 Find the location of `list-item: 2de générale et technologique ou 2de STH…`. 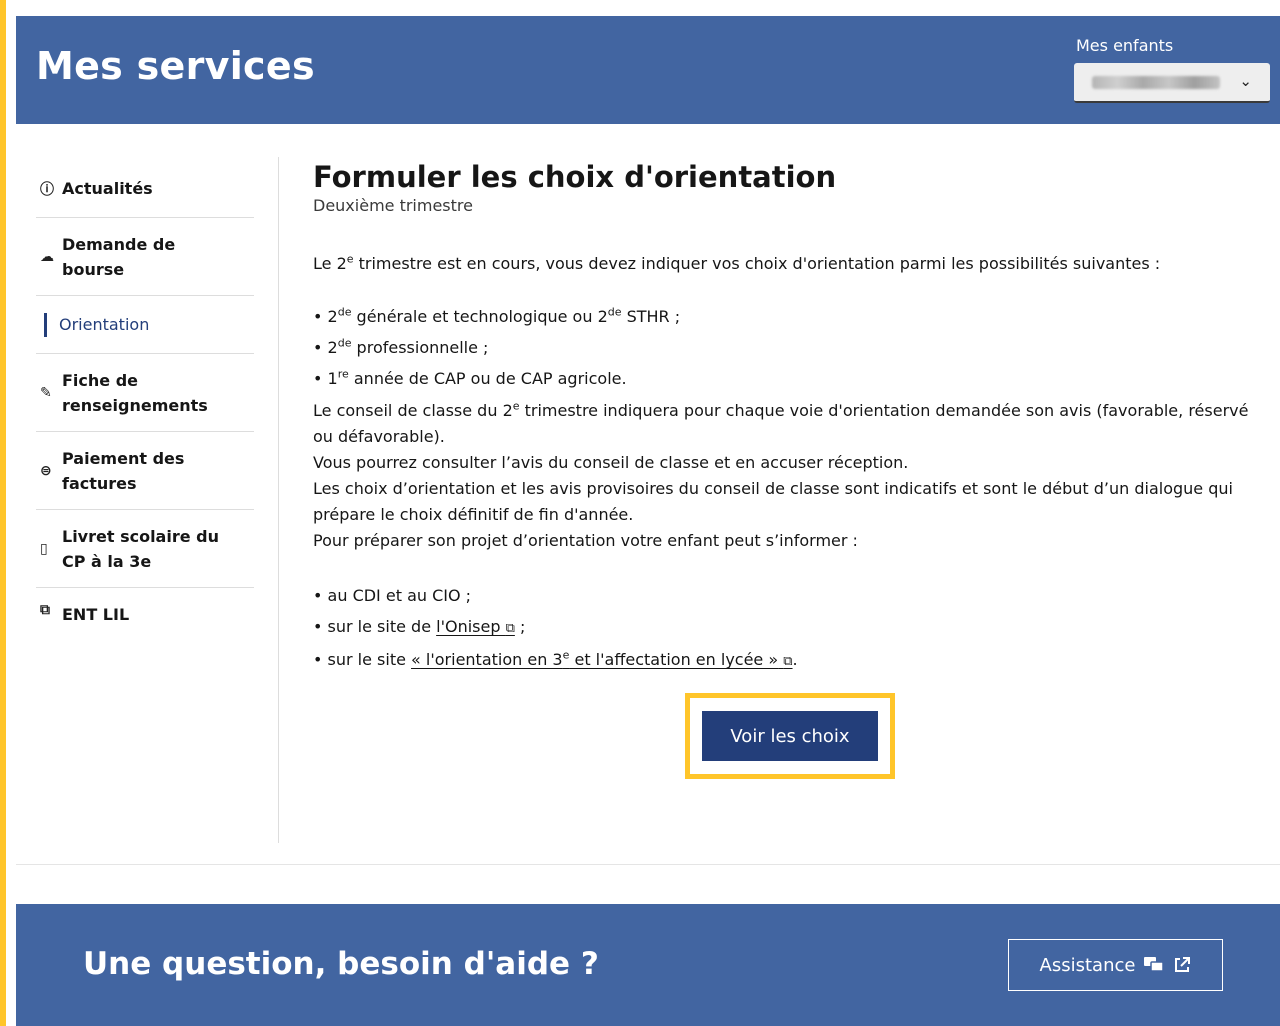

list-item: 2de générale et technologique ou 2de STH… is located at coordinates (790, 316).